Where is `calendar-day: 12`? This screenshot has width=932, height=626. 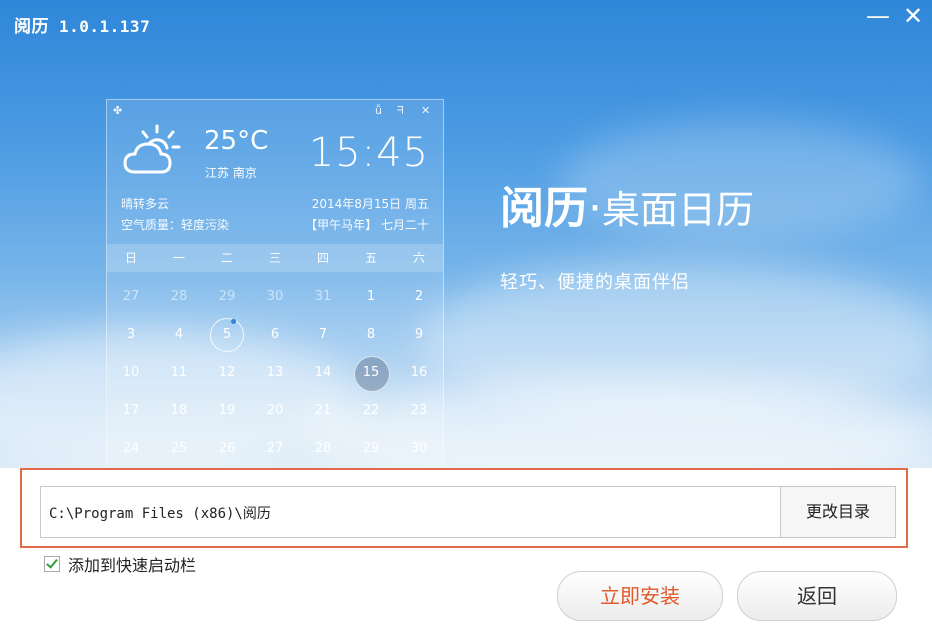 calendar-day: 12 is located at coordinates (227, 372).